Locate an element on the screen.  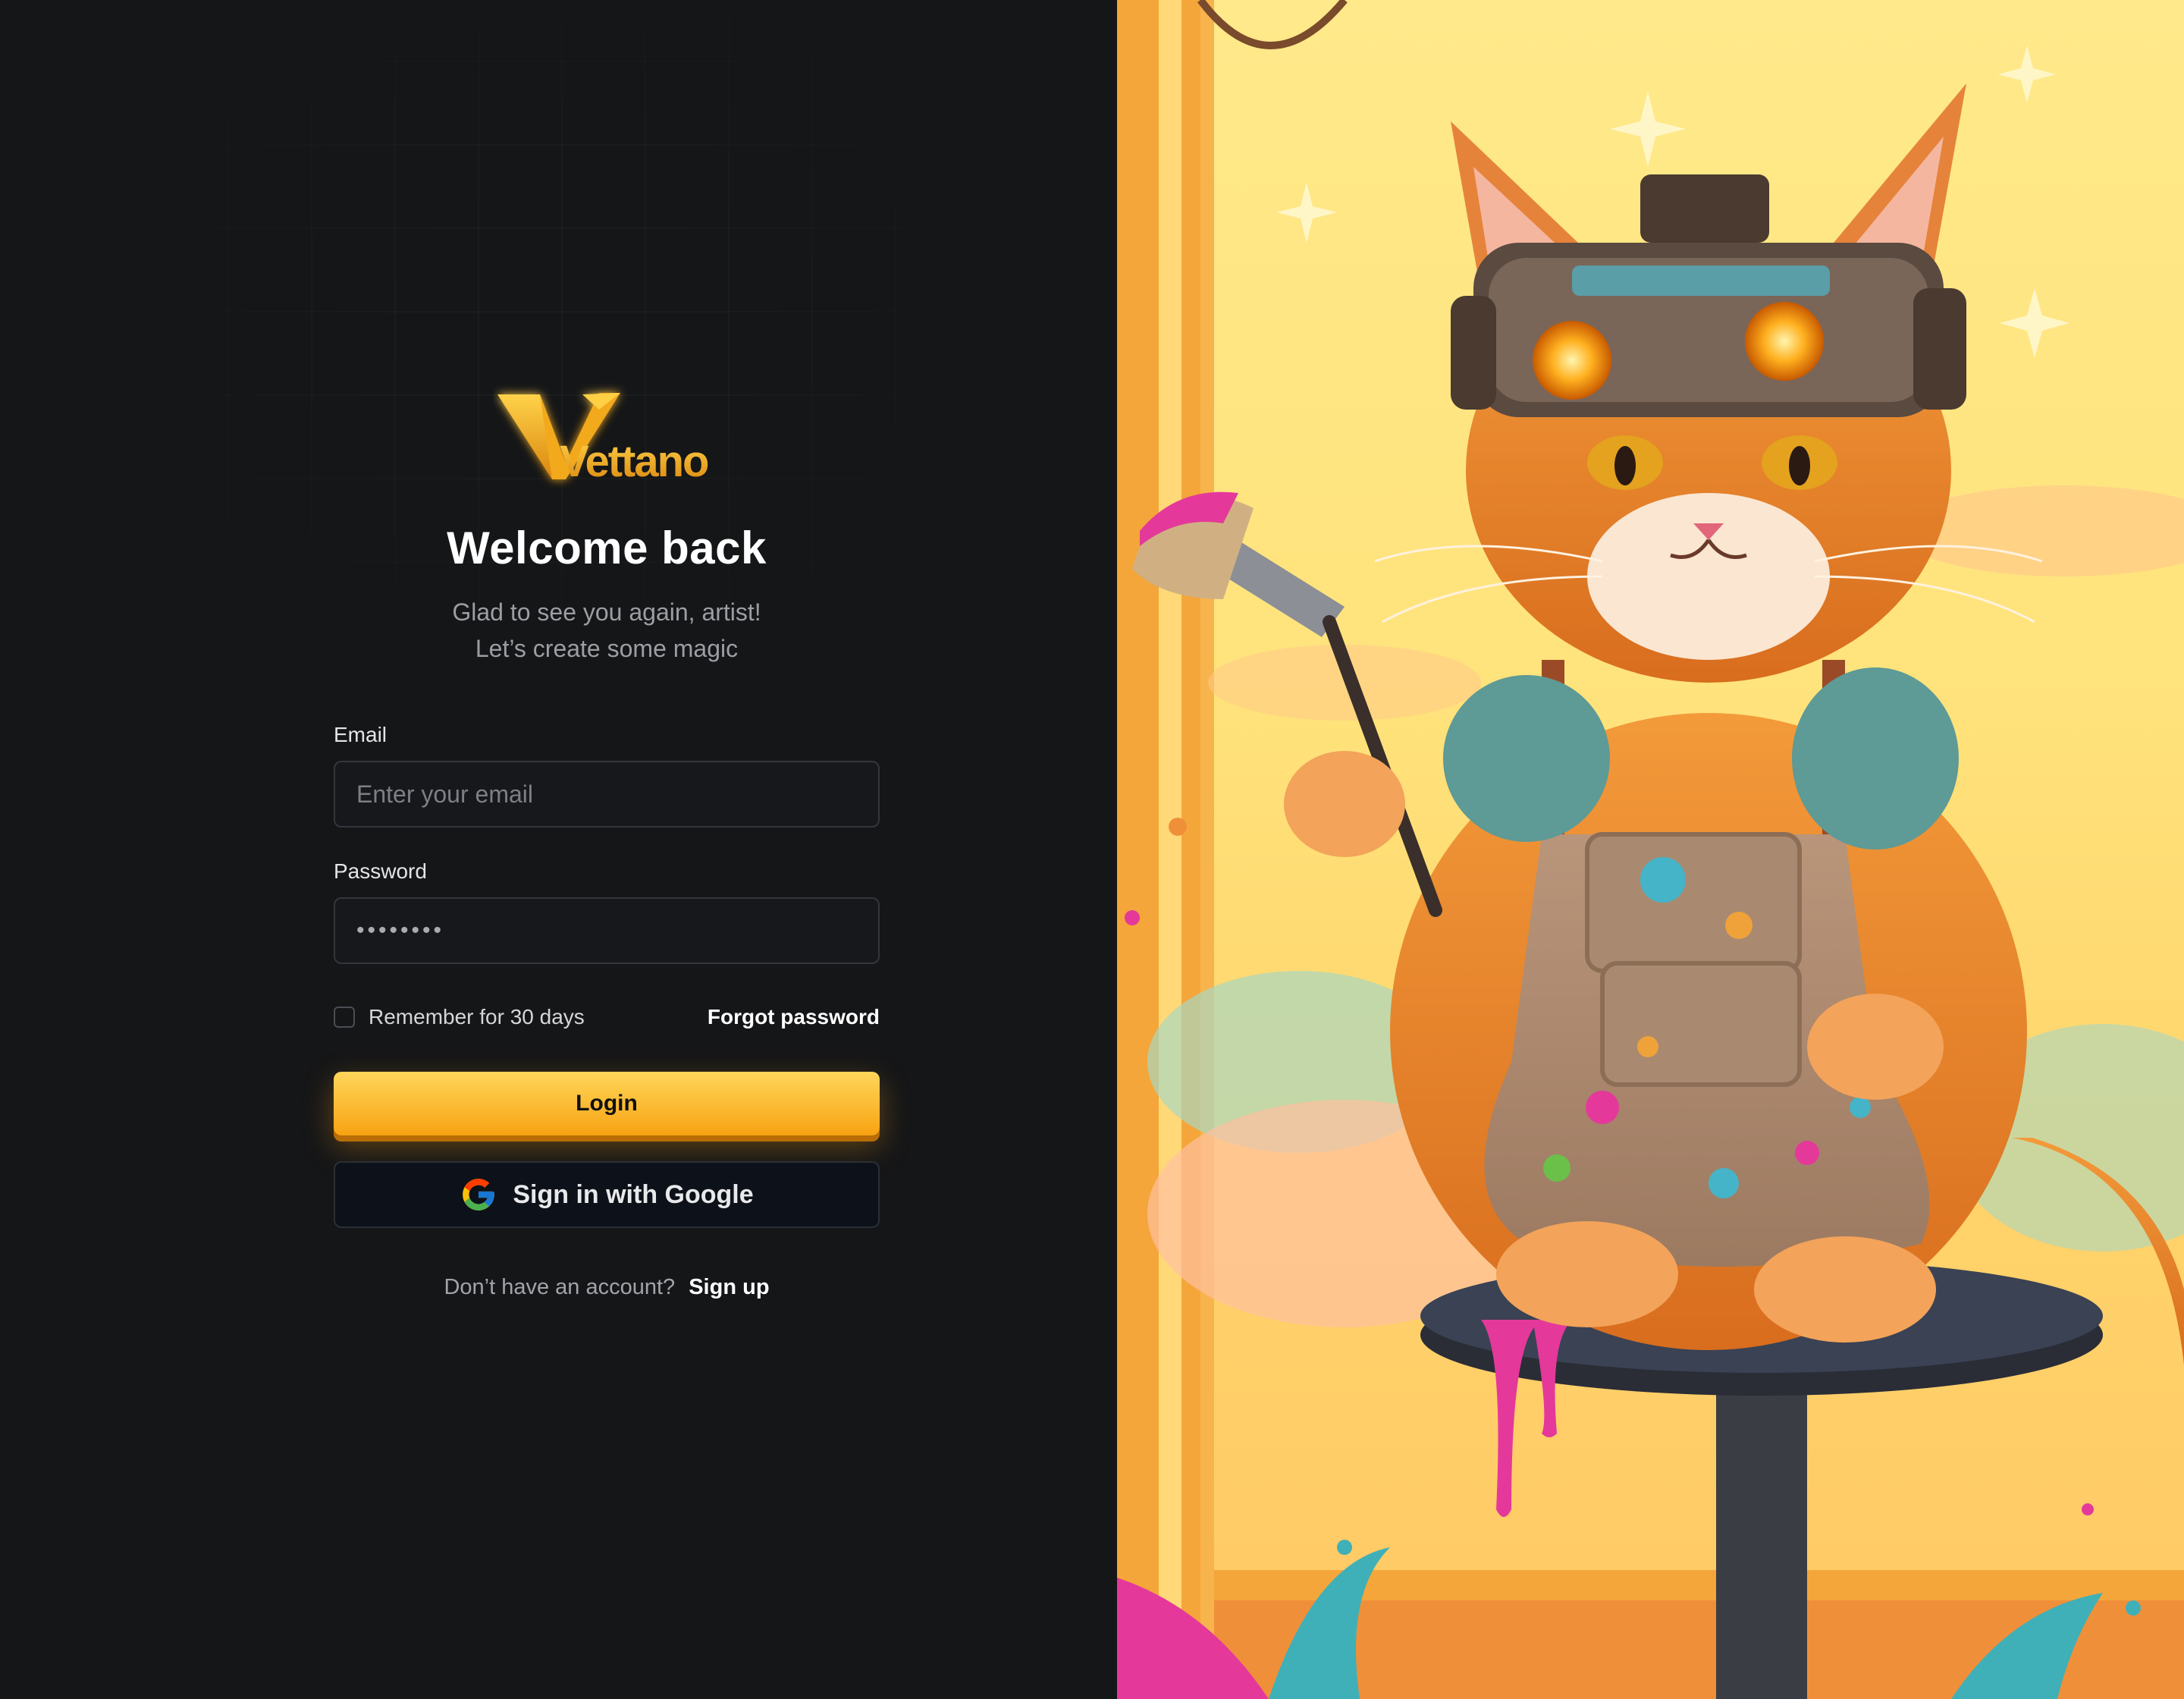
password-value: •••••••• is located at coordinates (400, 930).